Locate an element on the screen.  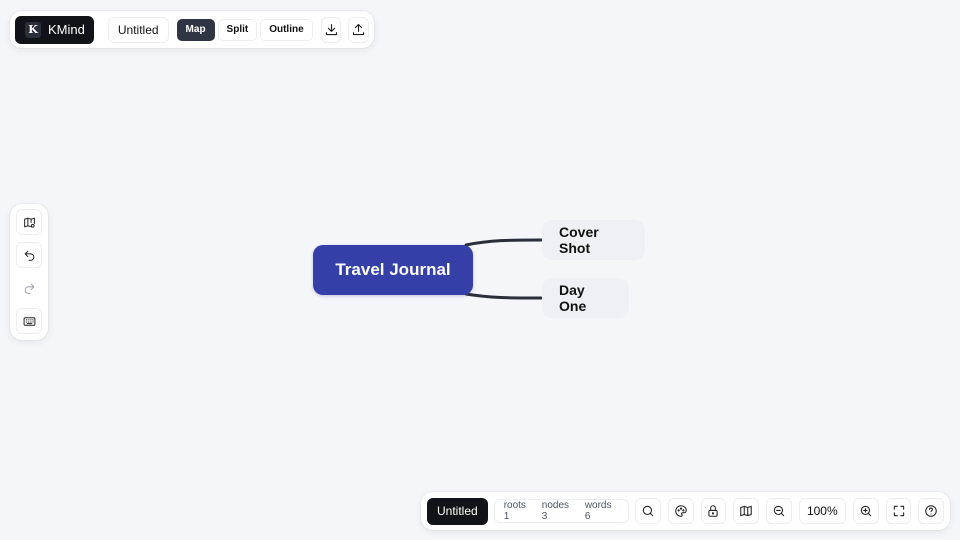
brand-name: KMind is located at coordinates (66, 29).